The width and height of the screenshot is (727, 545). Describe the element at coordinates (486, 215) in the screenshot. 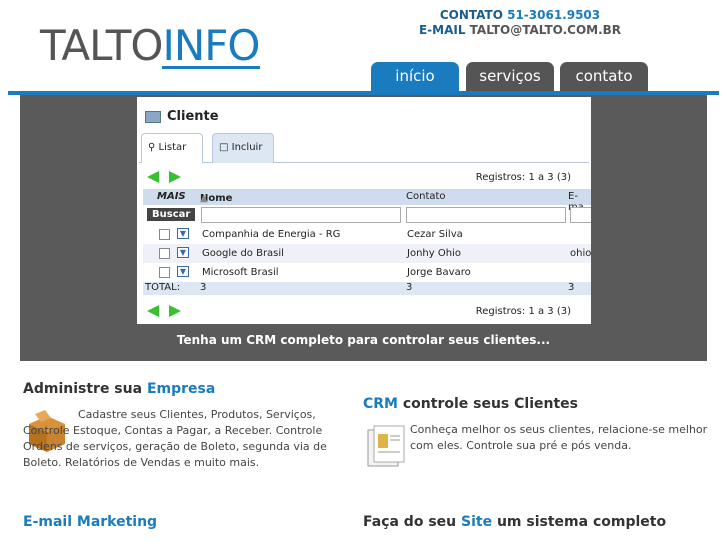

I see `filter-contato-input` at that location.